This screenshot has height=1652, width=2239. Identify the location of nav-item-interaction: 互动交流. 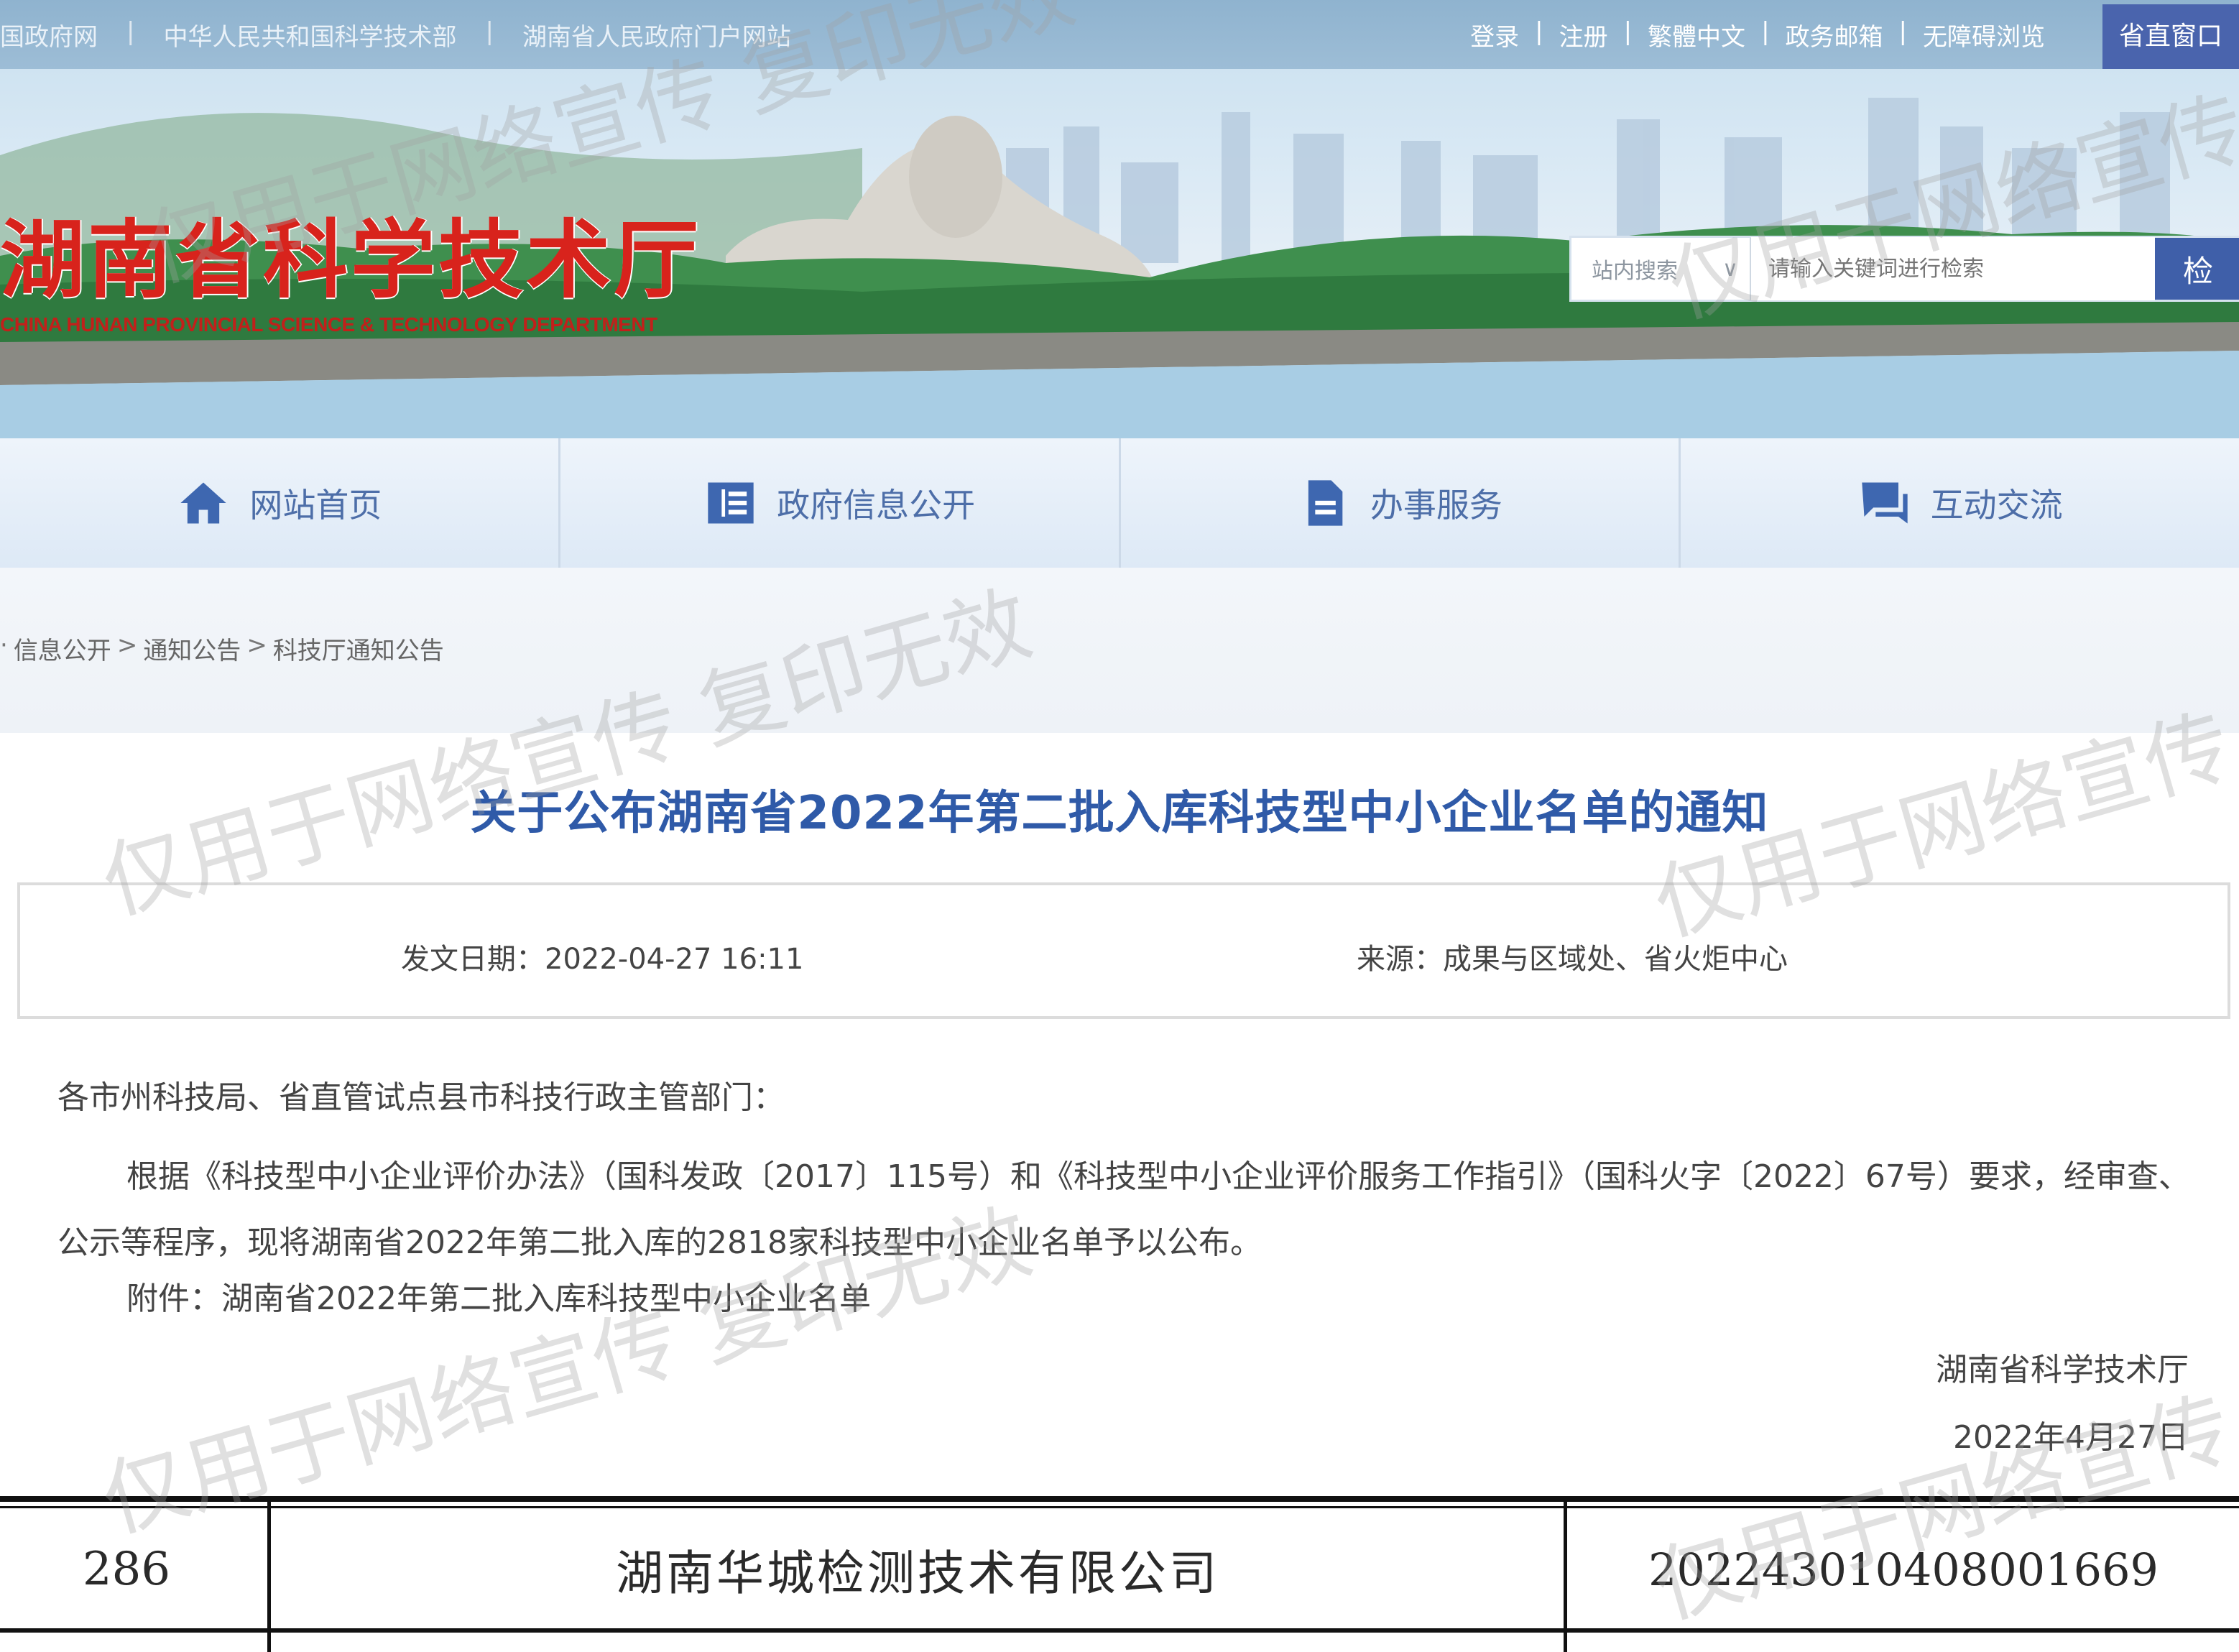
(1960, 503).